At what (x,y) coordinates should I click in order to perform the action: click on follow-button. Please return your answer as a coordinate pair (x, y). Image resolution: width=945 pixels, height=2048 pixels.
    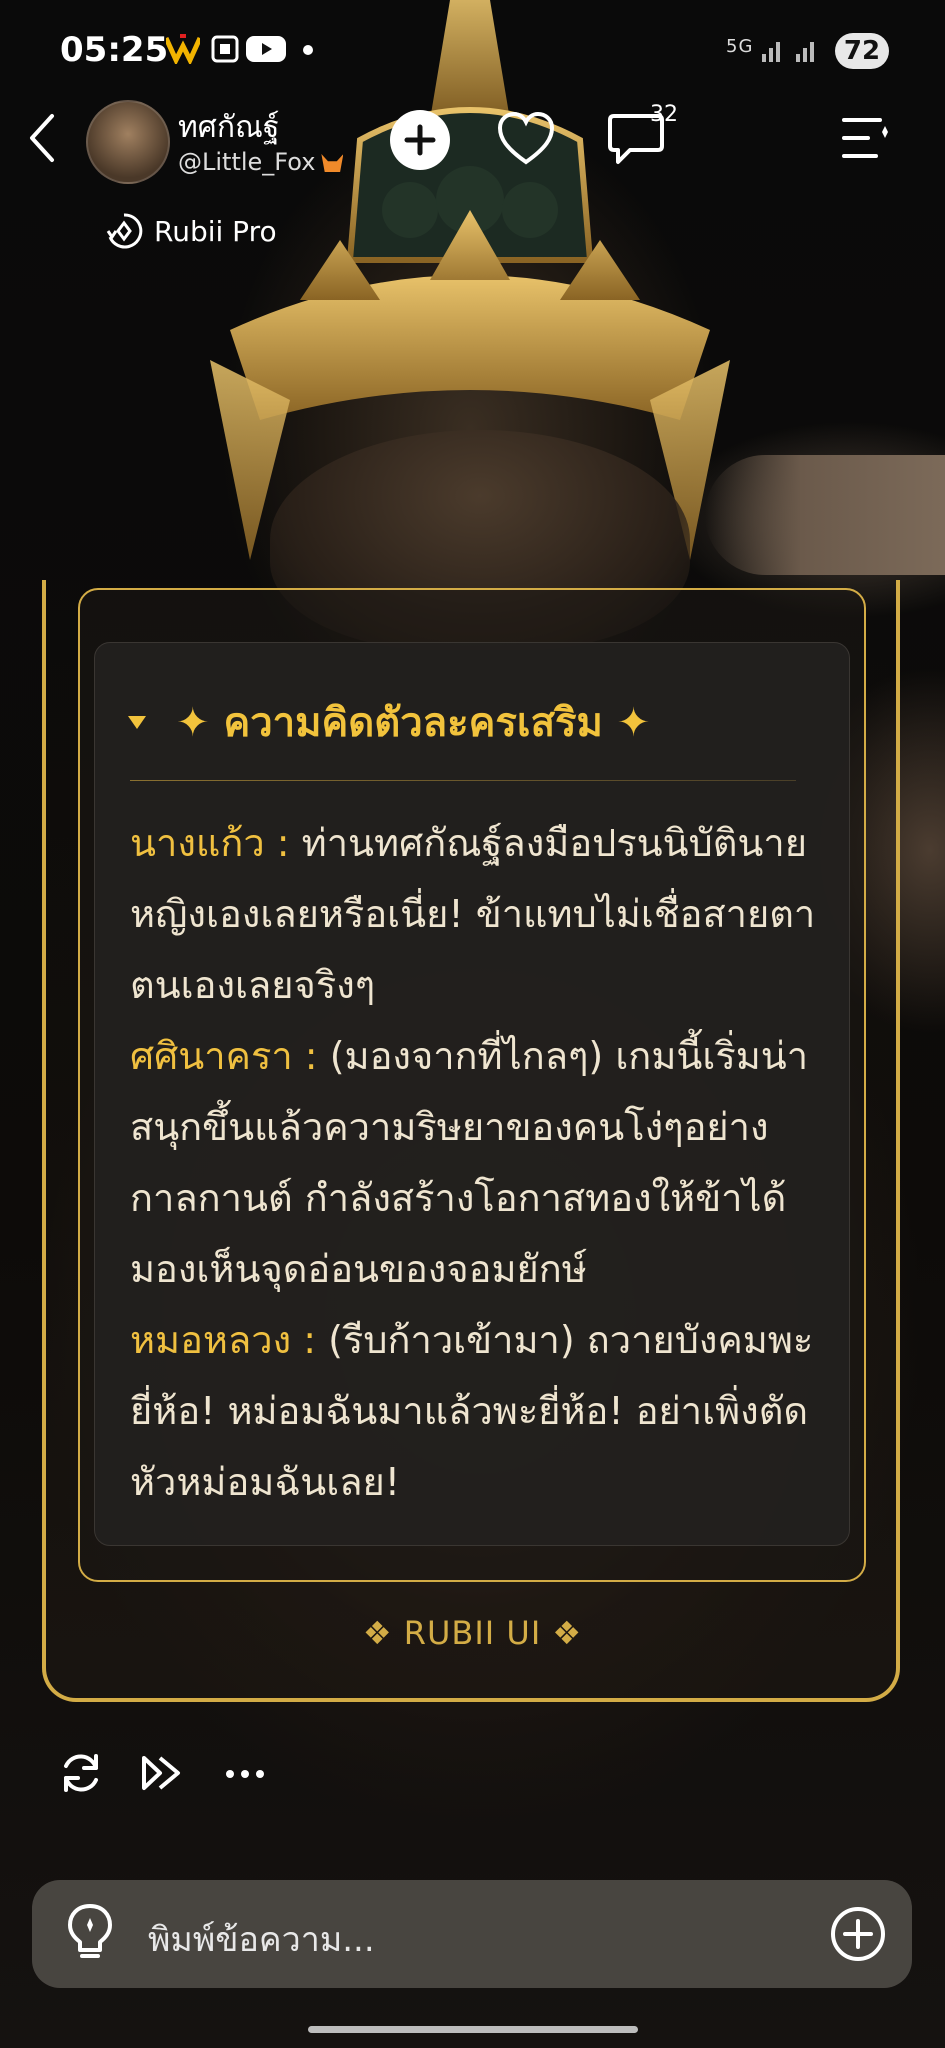
    Looking at the image, I should click on (420, 140).